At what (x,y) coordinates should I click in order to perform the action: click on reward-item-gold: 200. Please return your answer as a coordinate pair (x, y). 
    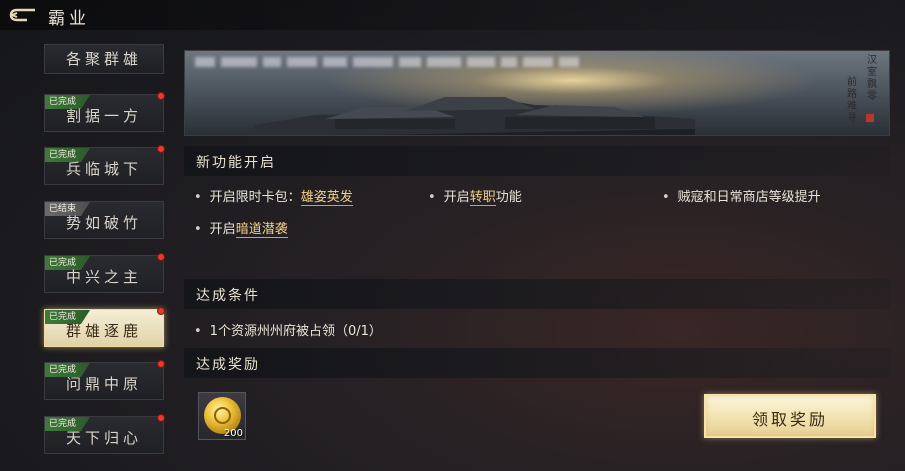
    Looking at the image, I should click on (222, 416).